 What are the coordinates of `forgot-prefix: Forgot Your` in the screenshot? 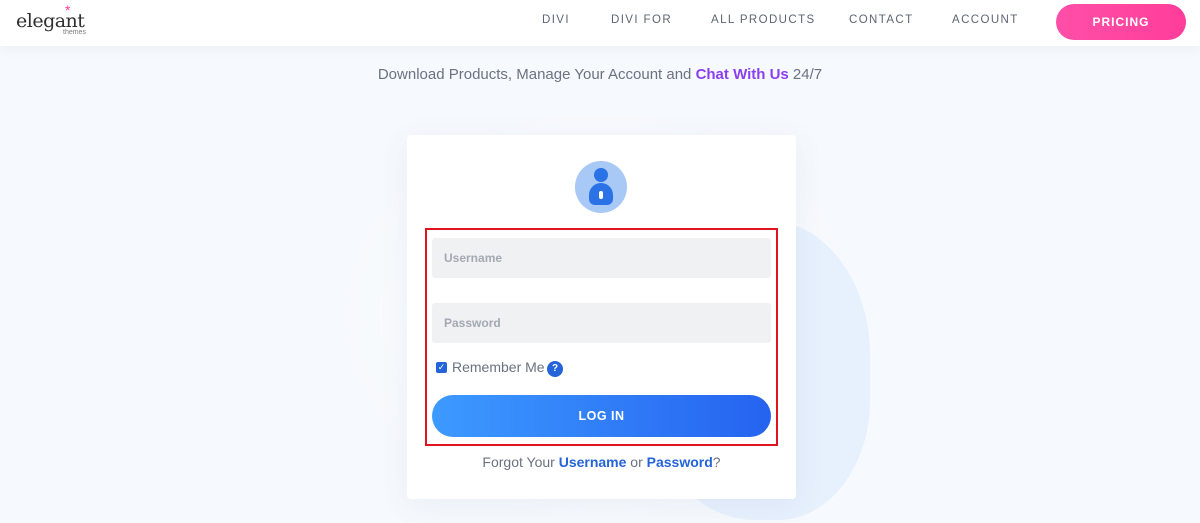 It's located at (520, 462).